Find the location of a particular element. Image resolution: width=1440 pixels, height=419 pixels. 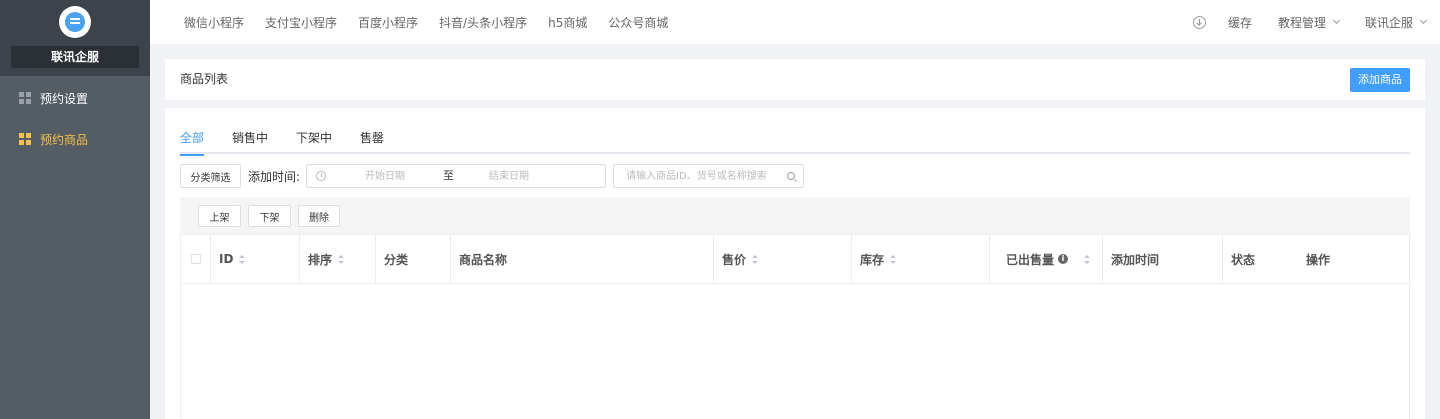

search-icon is located at coordinates (791, 176).